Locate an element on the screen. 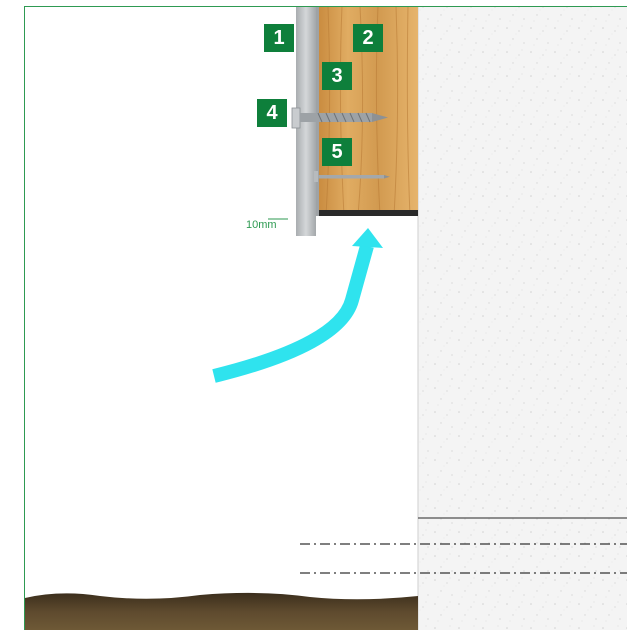  label-5: 5 is located at coordinates (337, 152).